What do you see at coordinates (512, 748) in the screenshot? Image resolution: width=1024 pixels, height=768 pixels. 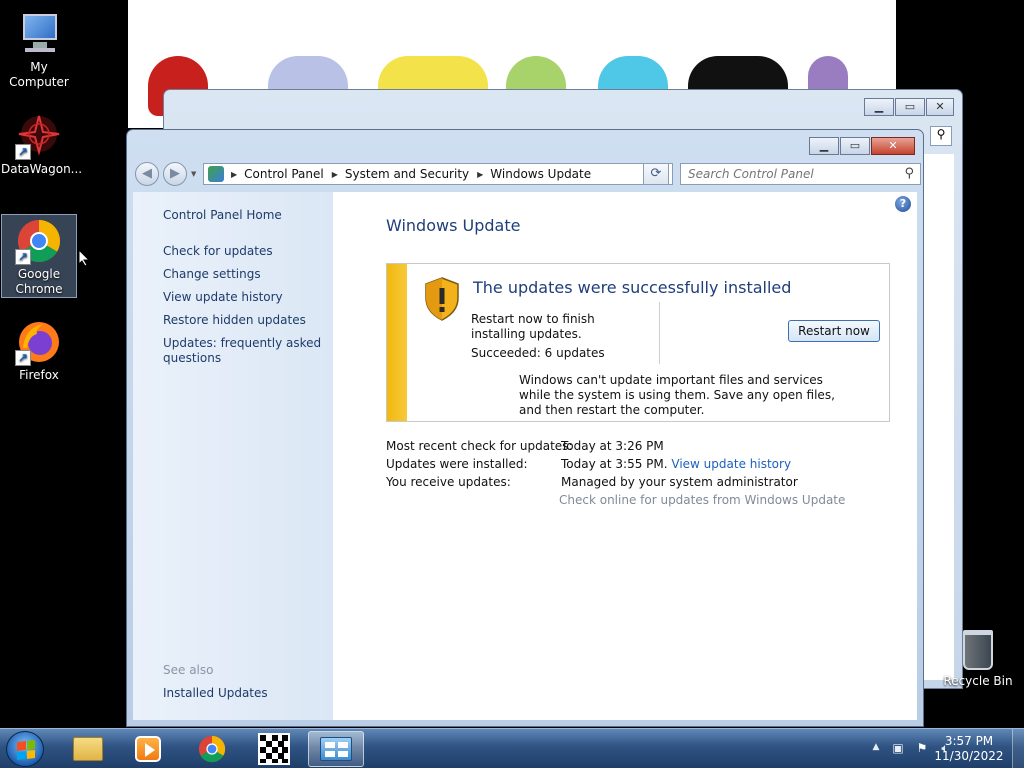 I see `taskbar: ▲ ▣ ⚑ 🔈︎ 3:57 PM 11/30/2022` at bounding box center [512, 748].